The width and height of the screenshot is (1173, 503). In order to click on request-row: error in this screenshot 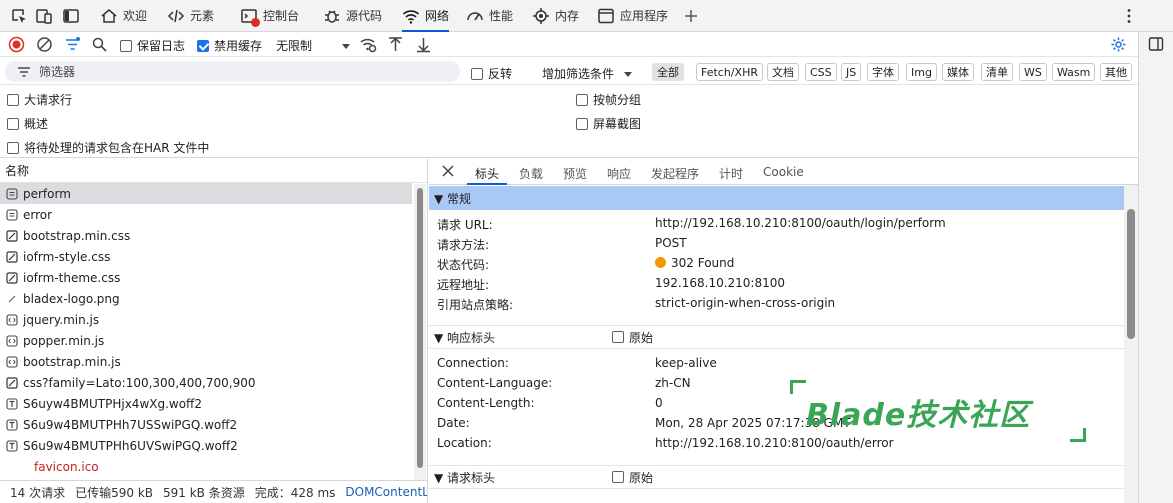, I will do `click(206, 214)`.